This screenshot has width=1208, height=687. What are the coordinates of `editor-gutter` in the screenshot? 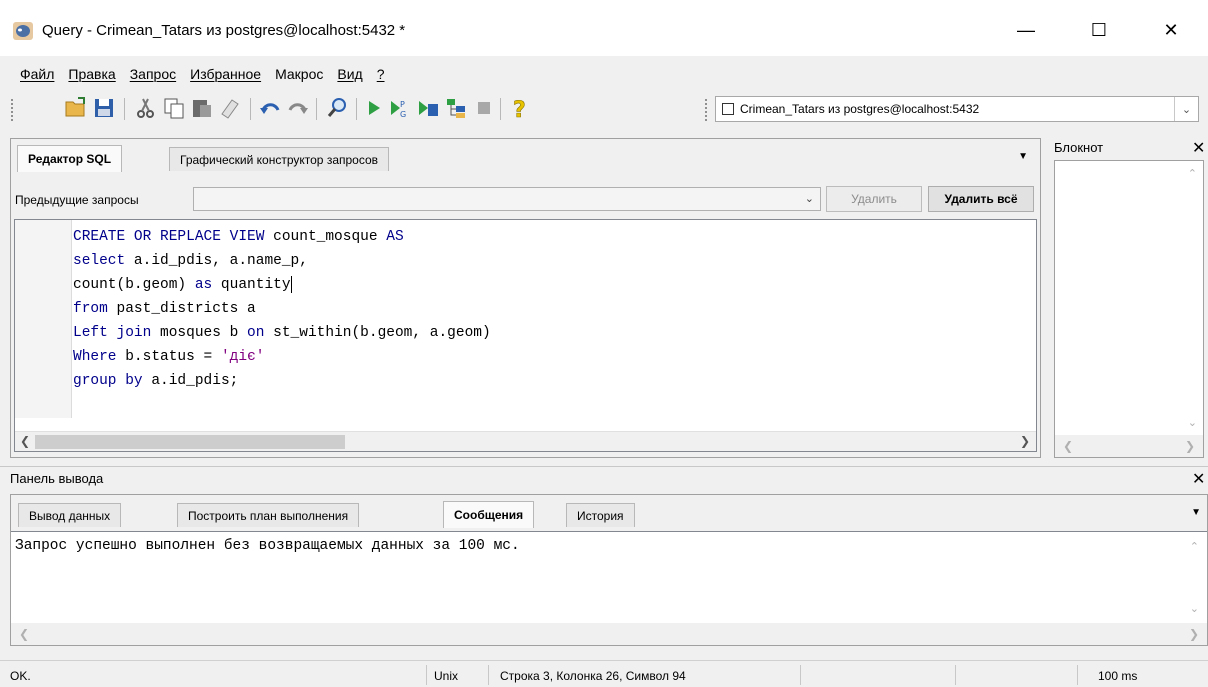 It's located at (43, 319).